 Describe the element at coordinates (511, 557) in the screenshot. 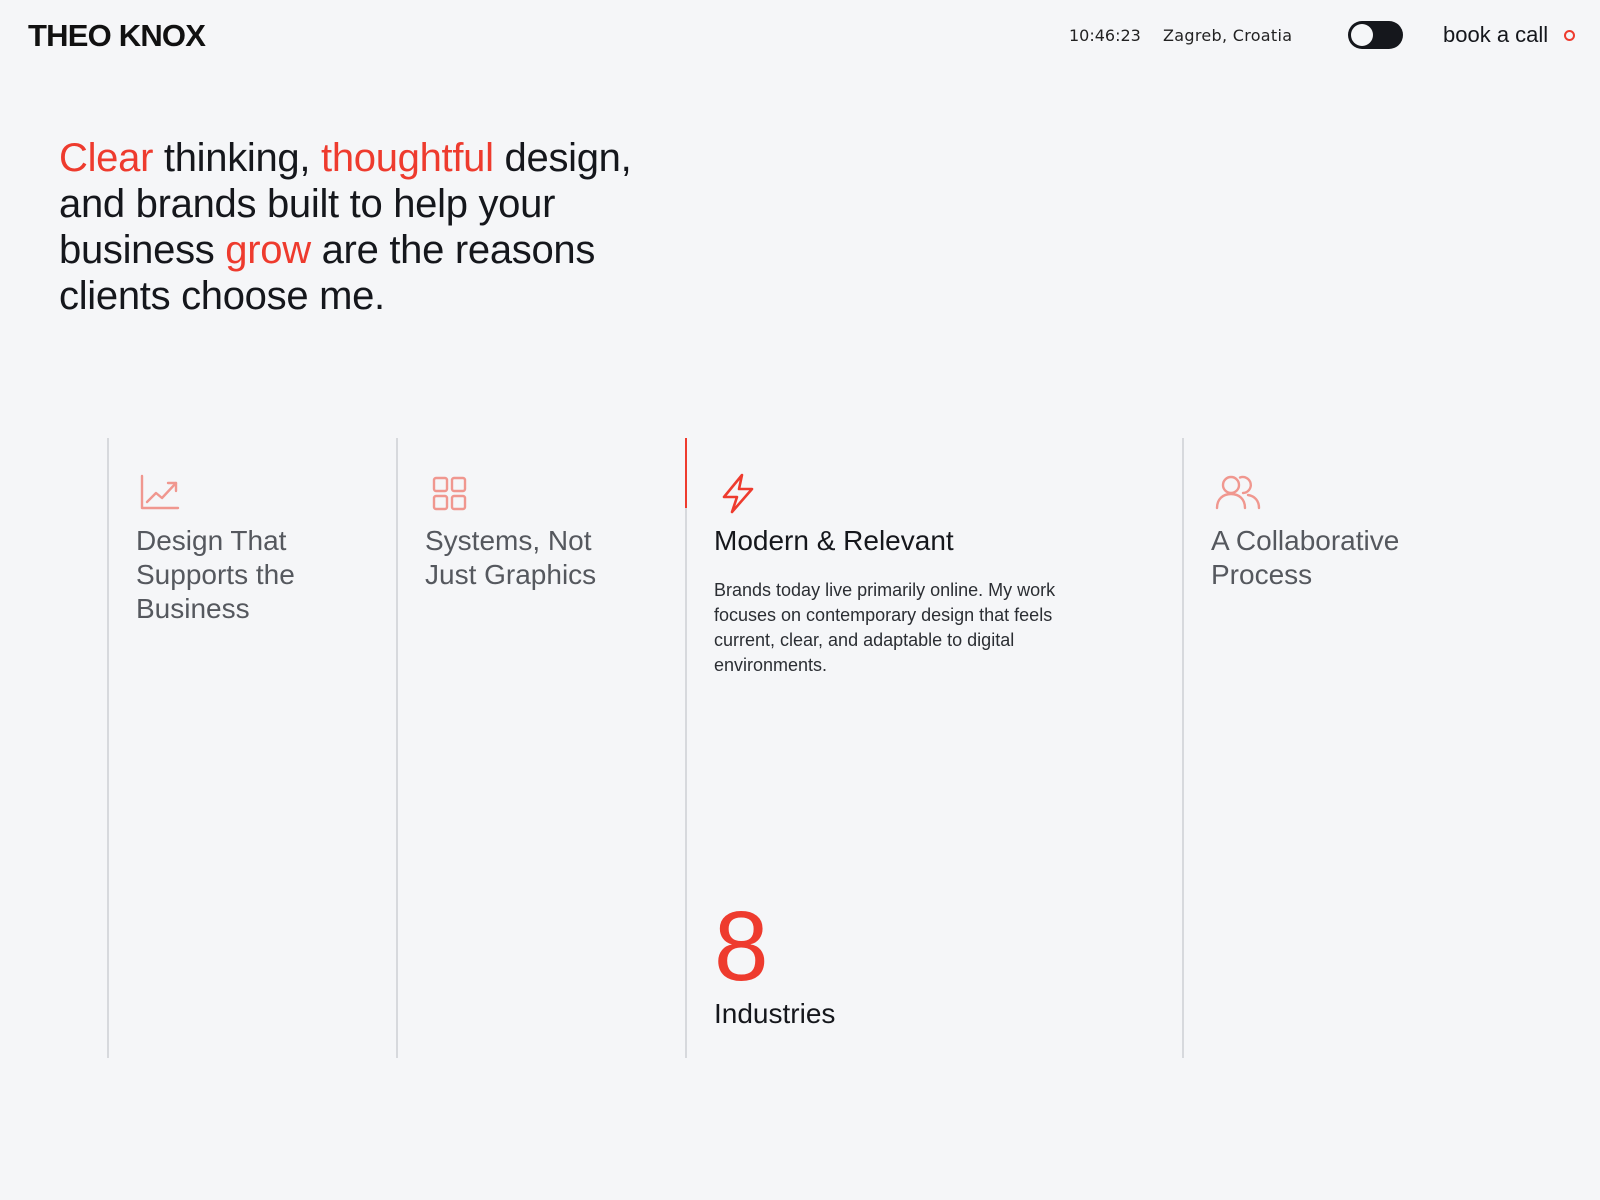

I see `feature-title: Systems, Not Just Graphics` at that location.